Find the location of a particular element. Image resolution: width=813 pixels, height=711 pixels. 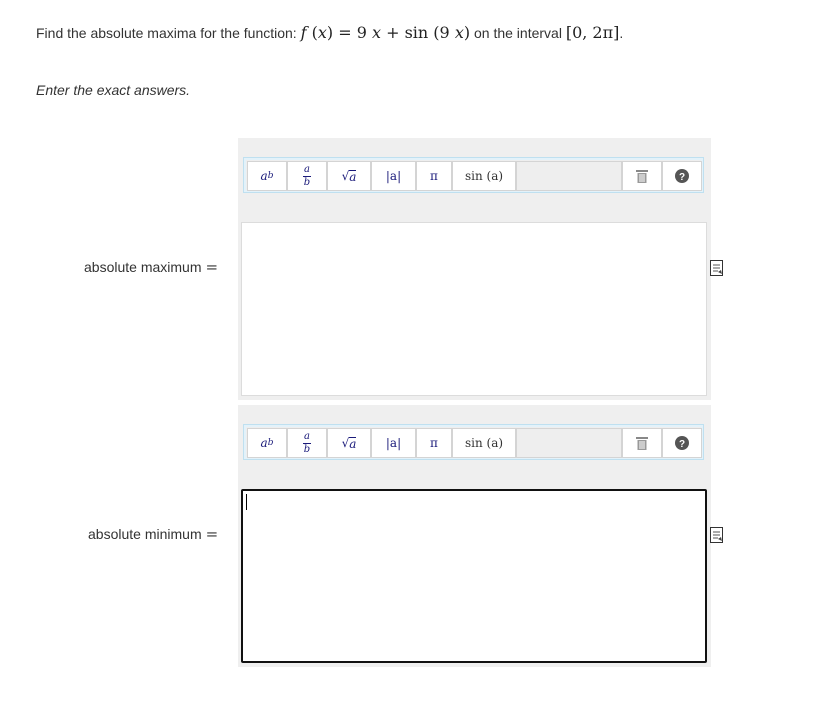

instruction-text: Enter the exact answers. is located at coordinates (113, 90).